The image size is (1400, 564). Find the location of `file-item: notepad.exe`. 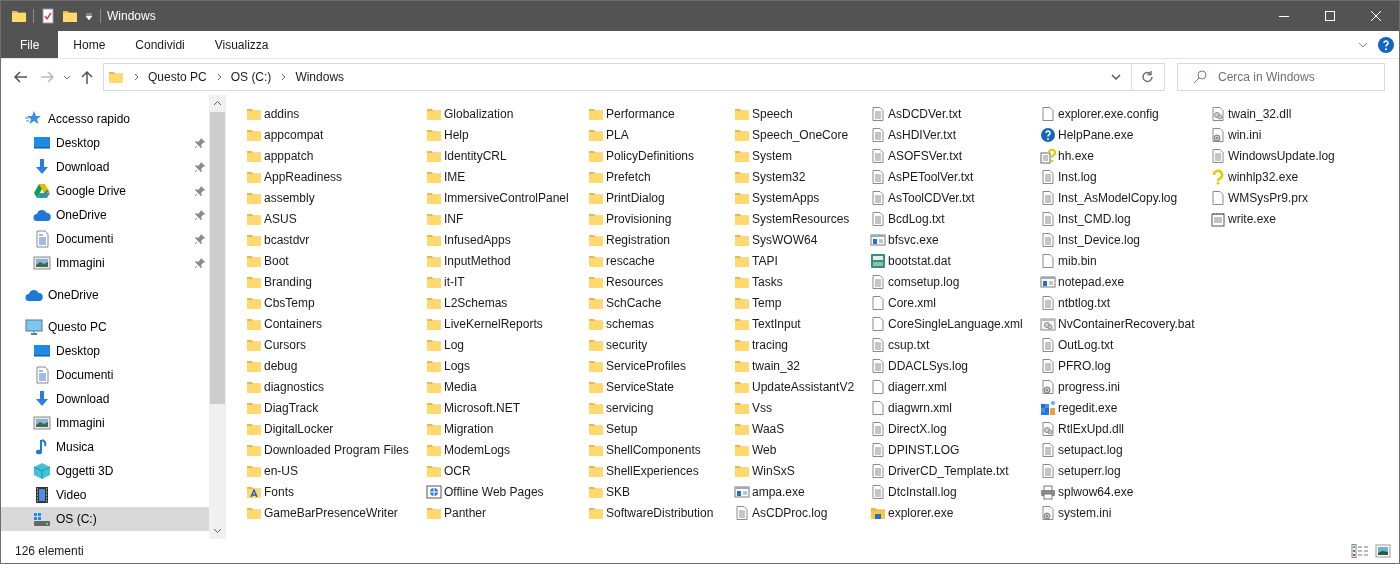

file-item: notepad.exe is located at coordinates (1125, 281).